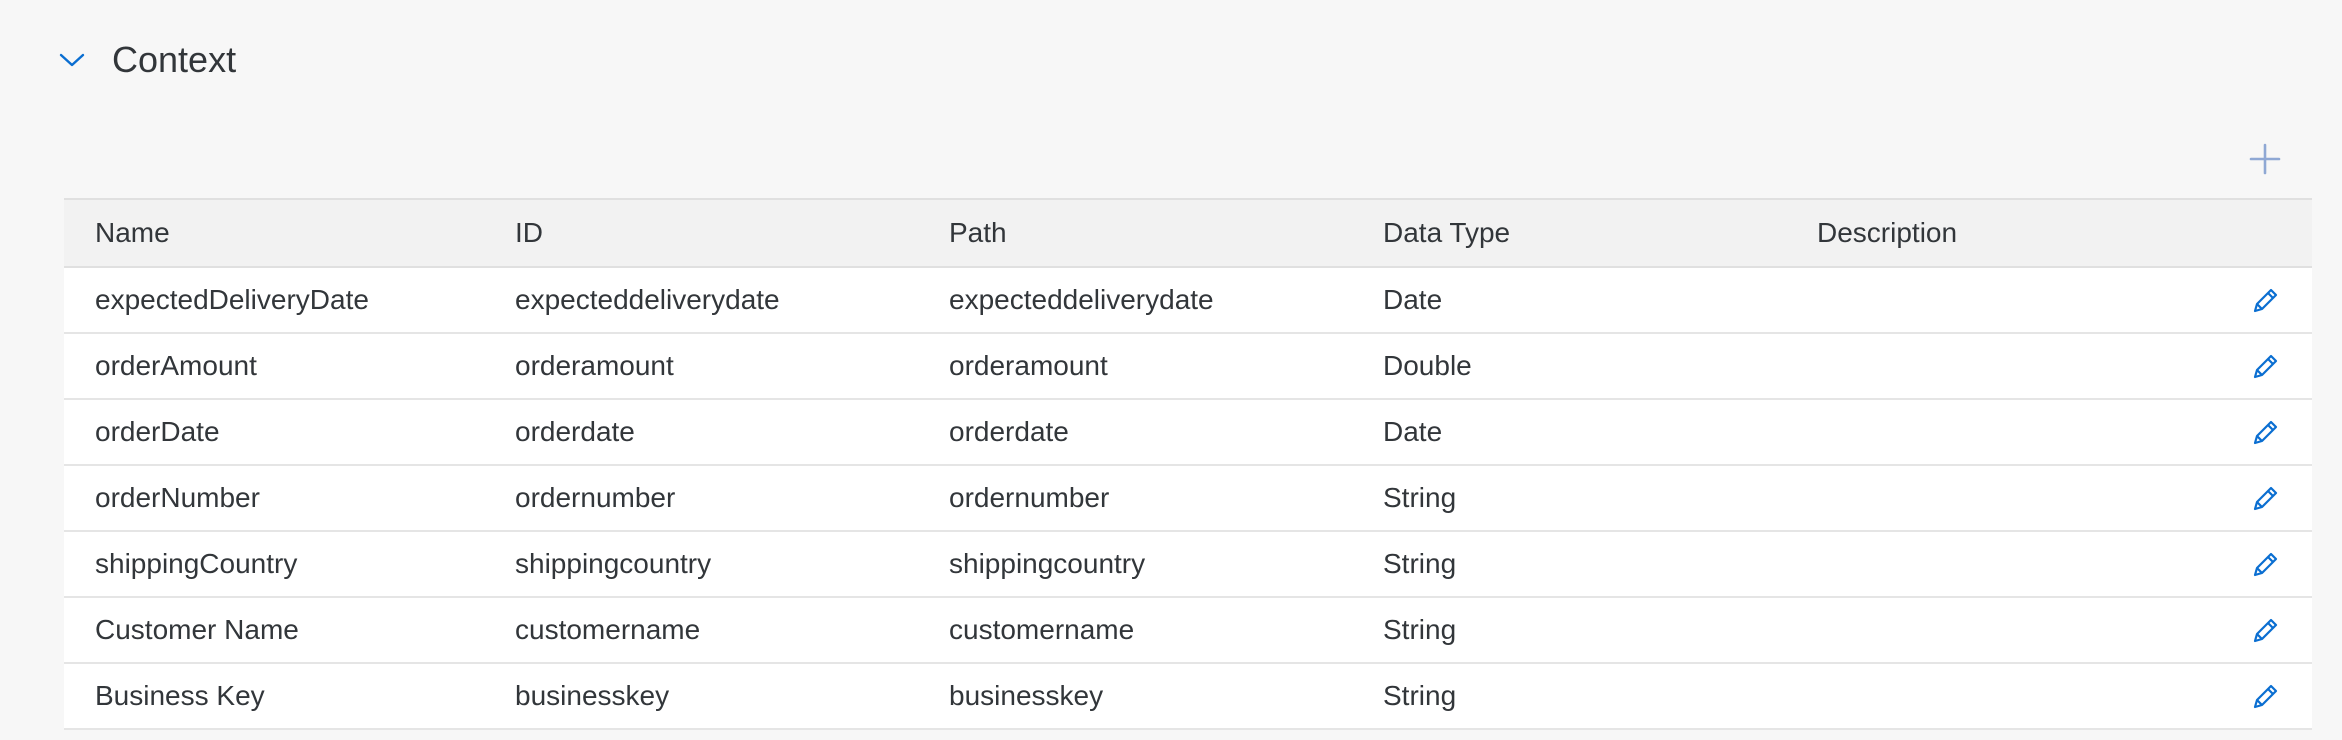 Image resolution: width=2342 pixels, height=740 pixels. What do you see at coordinates (174, 59) in the screenshot?
I see `section-title: Context` at bounding box center [174, 59].